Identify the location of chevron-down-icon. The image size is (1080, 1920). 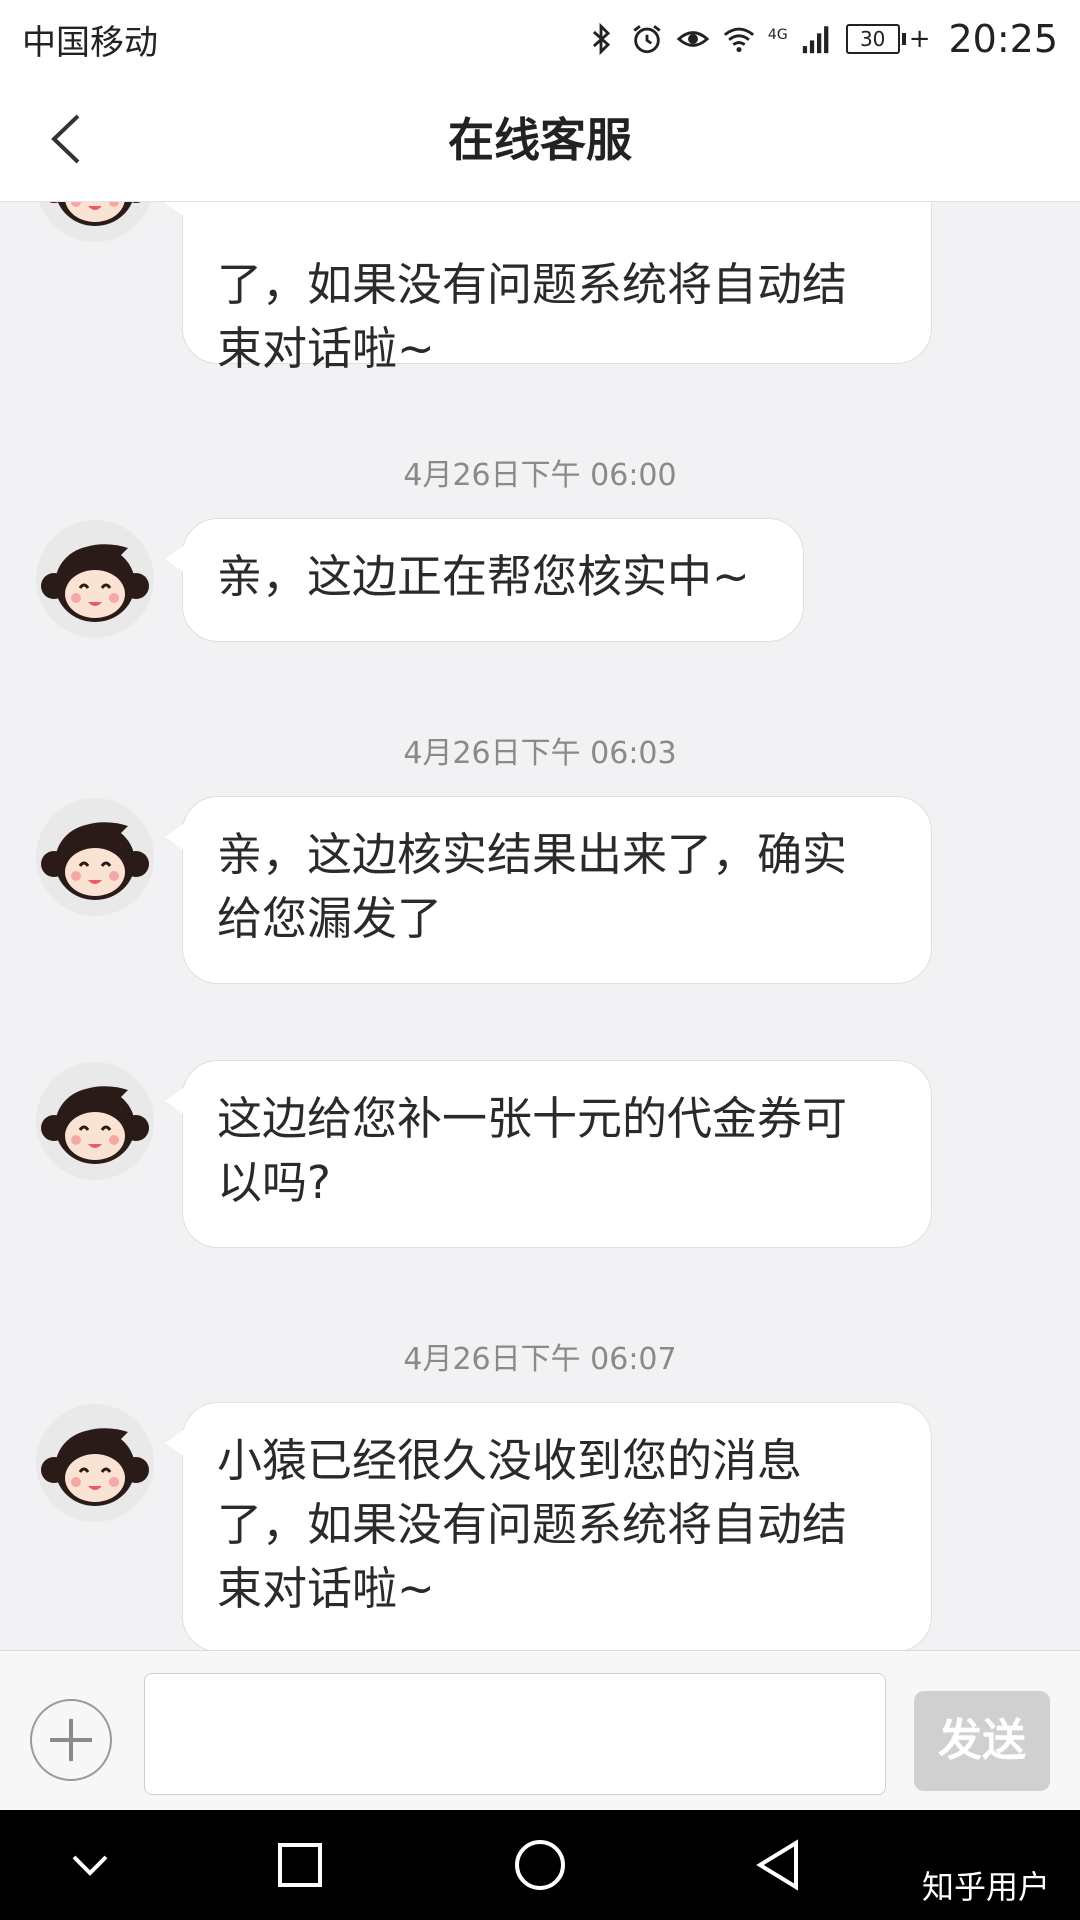
(90, 1865).